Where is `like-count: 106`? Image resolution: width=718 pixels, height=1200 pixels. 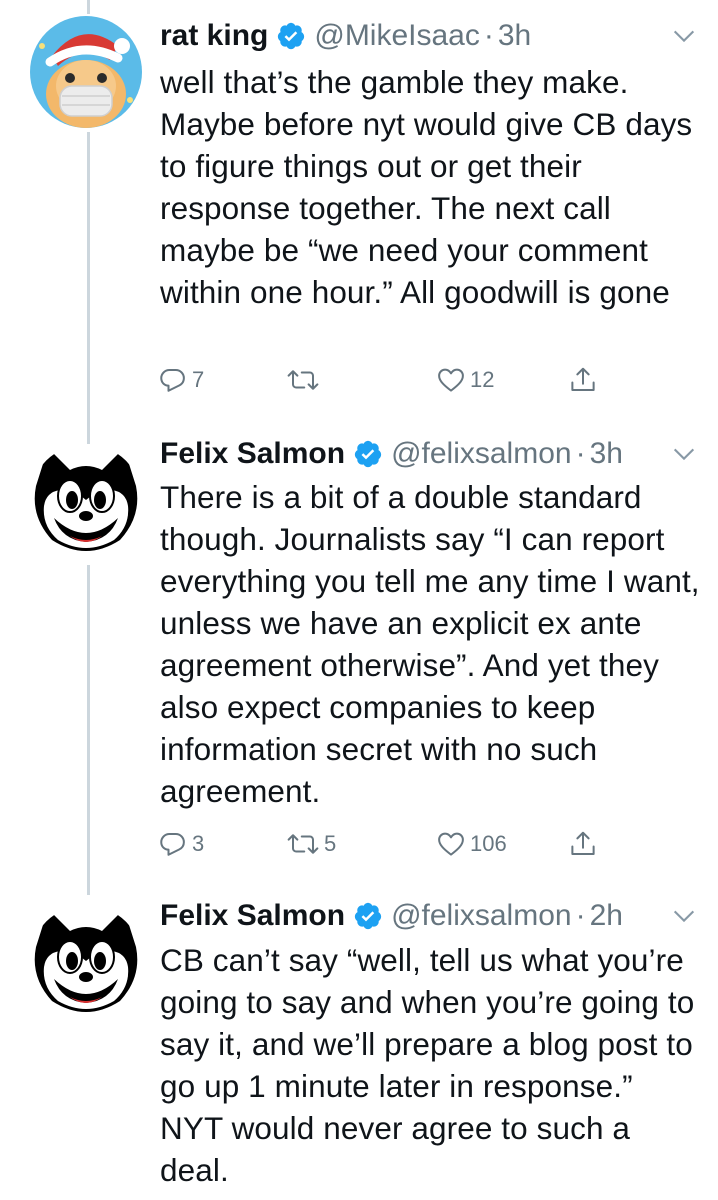
like-count: 106 is located at coordinates (488, 843).